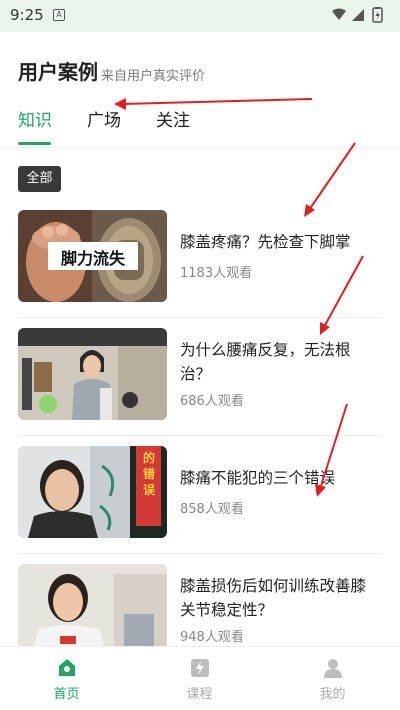 The width and height of the screenshot is (400, 710). What do you see at coordinates (39, 179) in the screenshot?
I see `filter-chip-all: 全部` at bounding box center [39, 179].